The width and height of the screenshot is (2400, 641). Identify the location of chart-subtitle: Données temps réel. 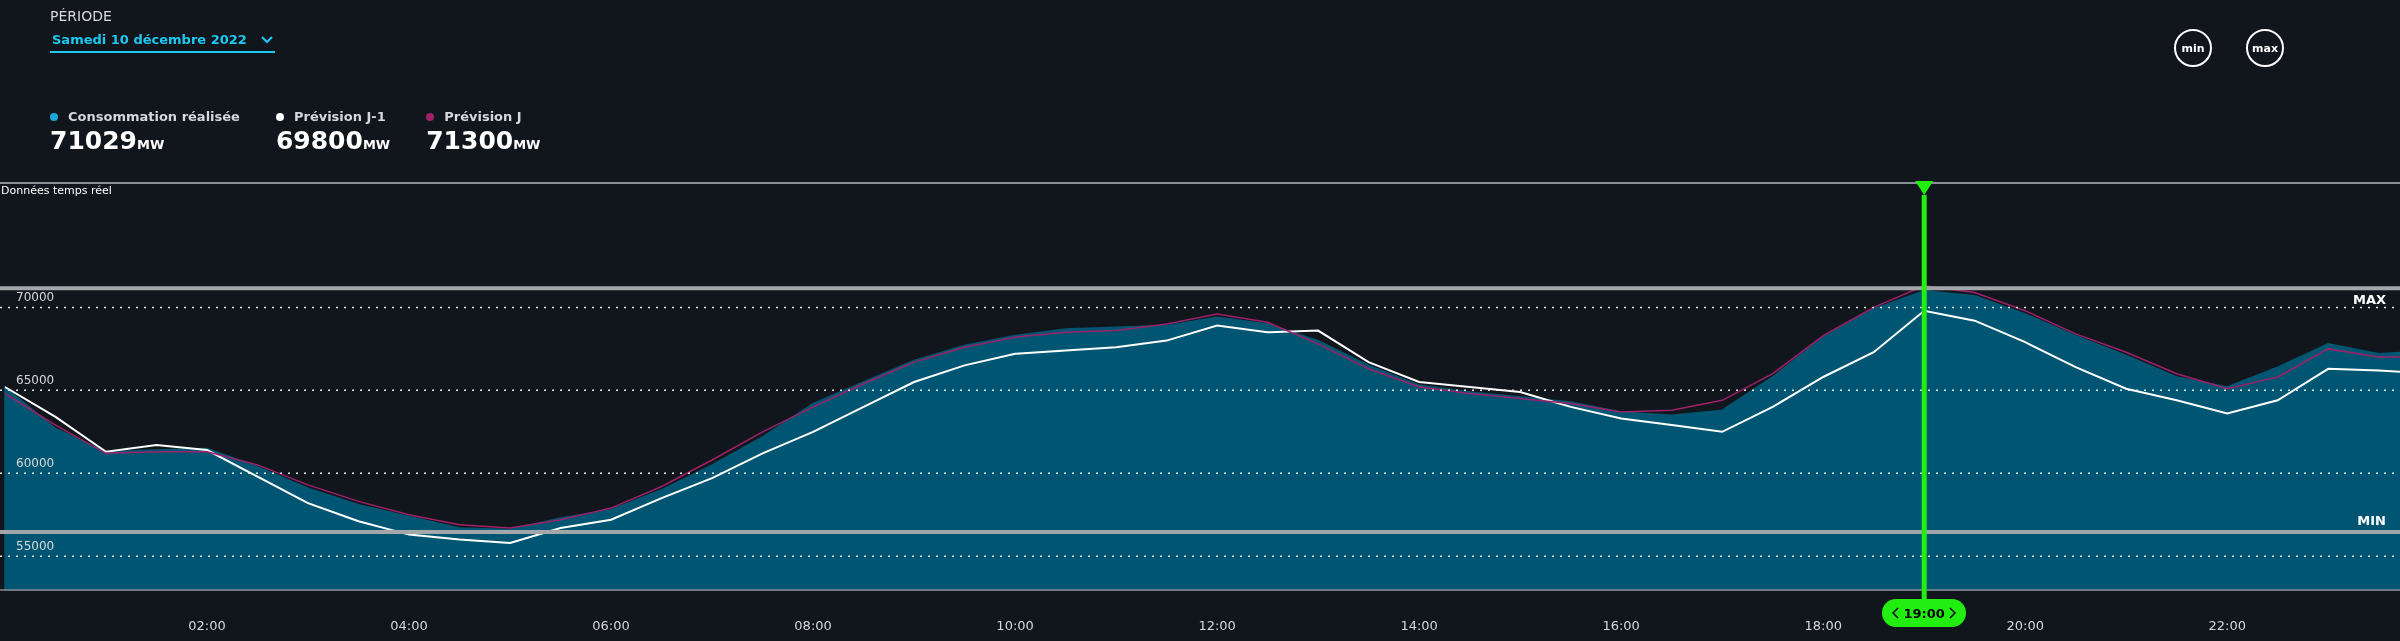
(56, 190).